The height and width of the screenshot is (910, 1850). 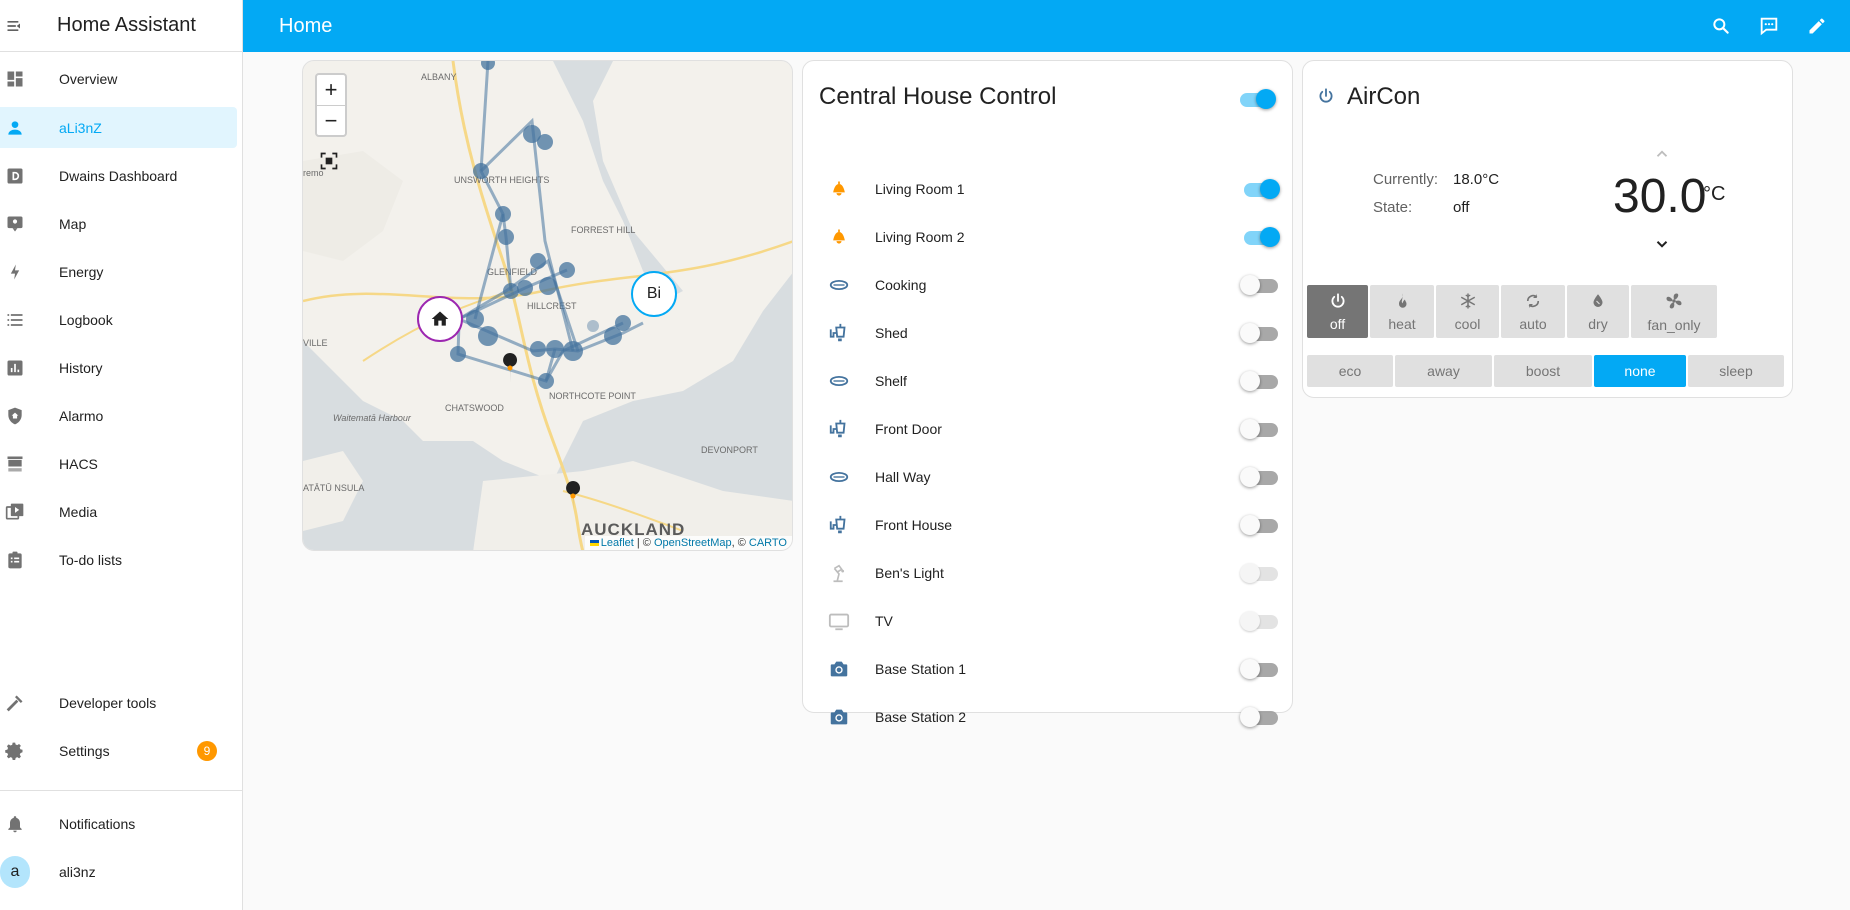 What do you see at coordinates (118, 223) in the screenshot?
I see `sidebar-item-map: Map` at bounding box center [118, 223].